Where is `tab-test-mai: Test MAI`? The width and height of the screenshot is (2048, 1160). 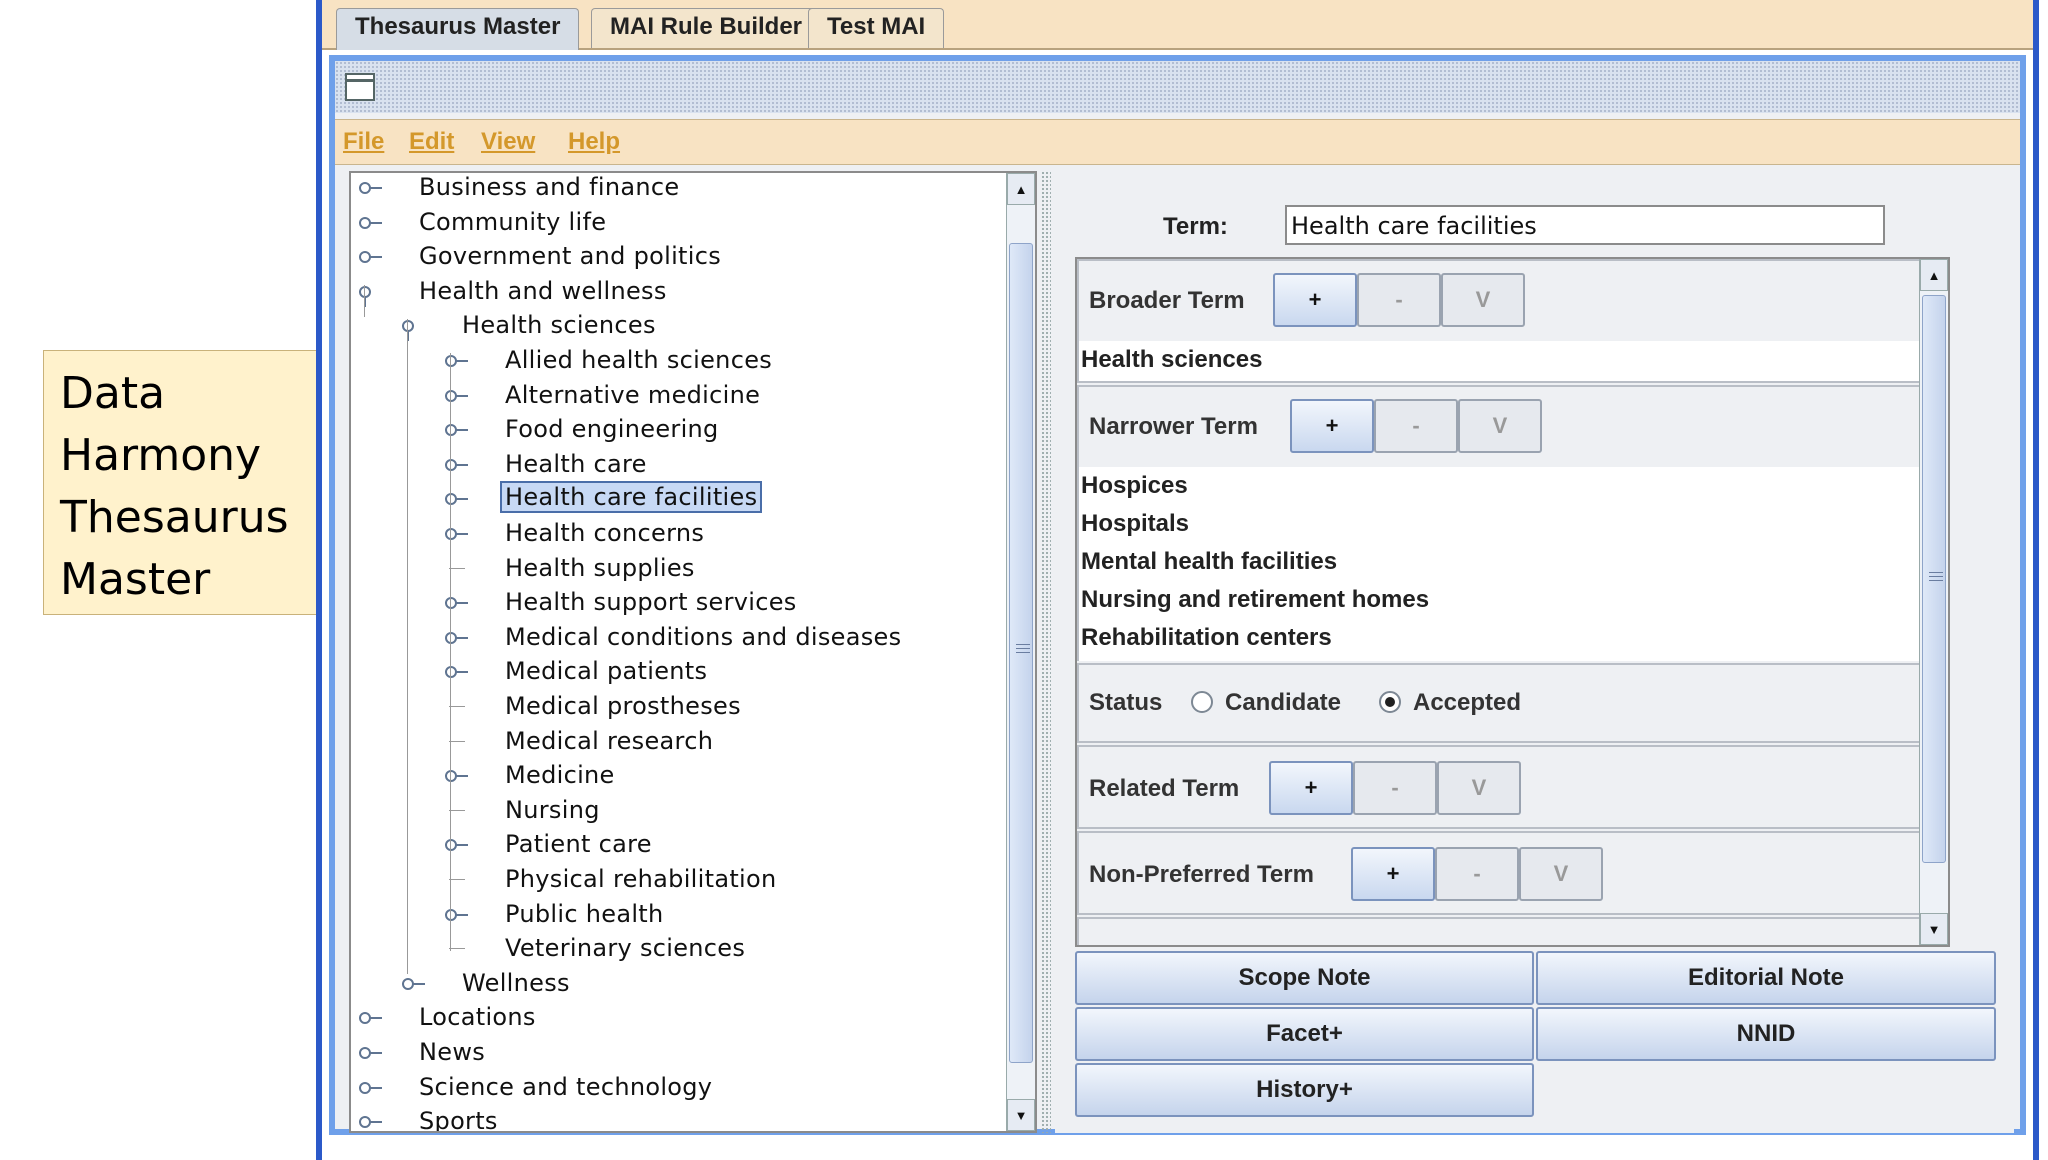 tab-test-mai: Test MAI is located at coordinates (876, 28).